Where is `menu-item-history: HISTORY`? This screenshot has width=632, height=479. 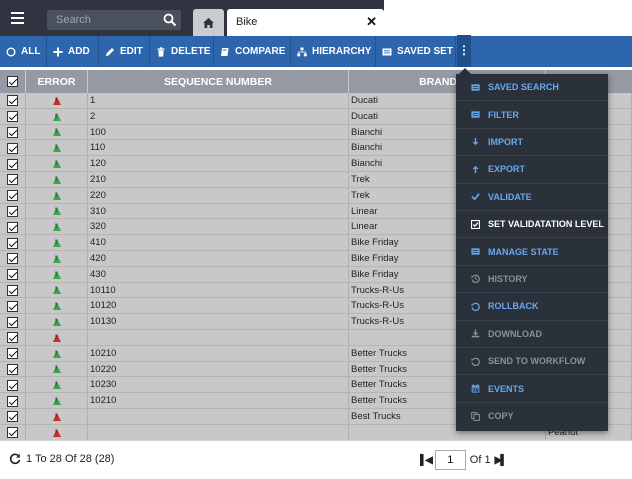
menu-item-history: HISTORY is located at coordinates (532, 280).